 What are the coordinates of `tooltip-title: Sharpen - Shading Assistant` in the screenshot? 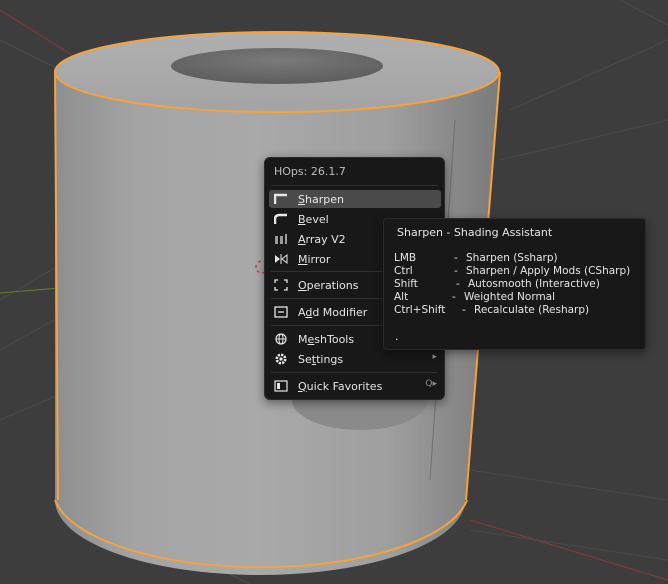 It's located at (475, 232).